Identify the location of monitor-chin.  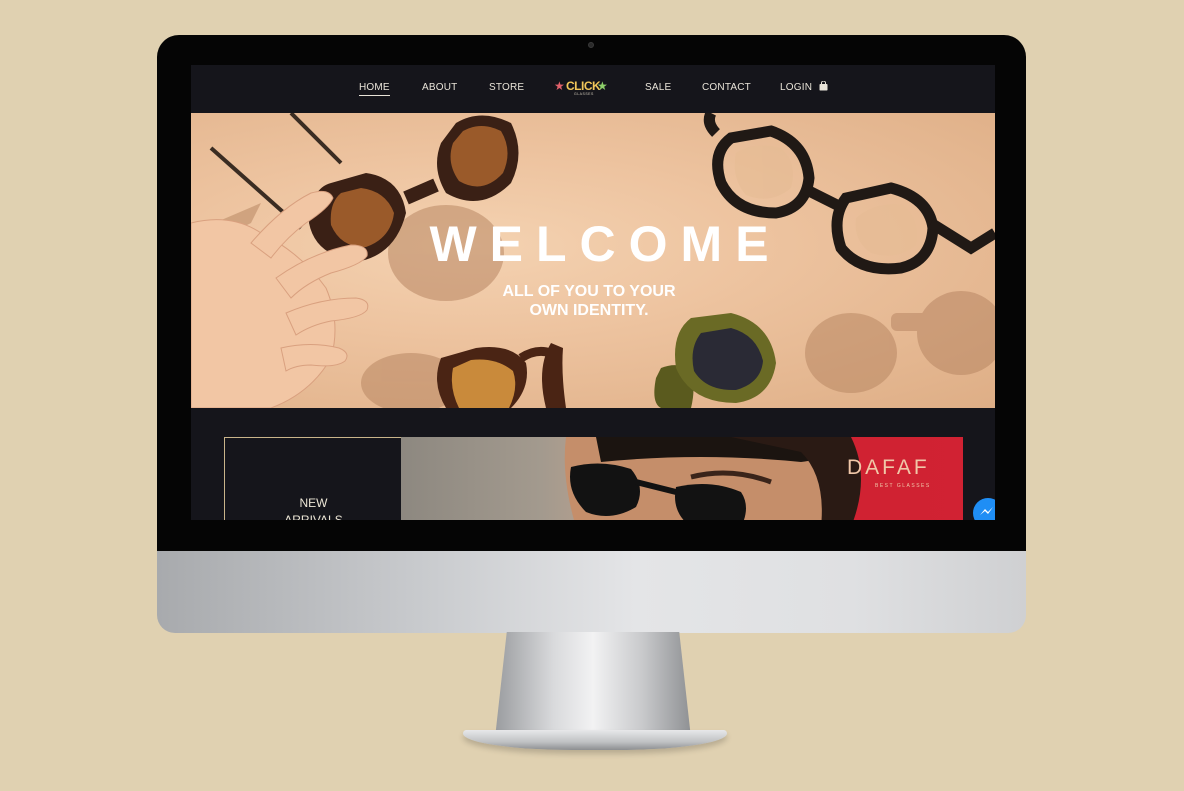
(591, 592).